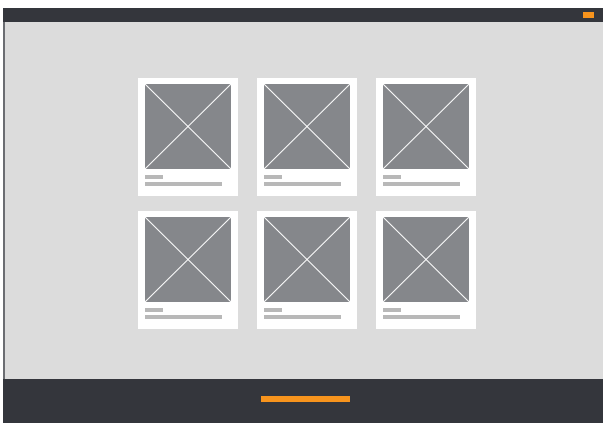  Describe the element at coordinates (303, 15) in the screenshot. I see `top-bar` at that location.